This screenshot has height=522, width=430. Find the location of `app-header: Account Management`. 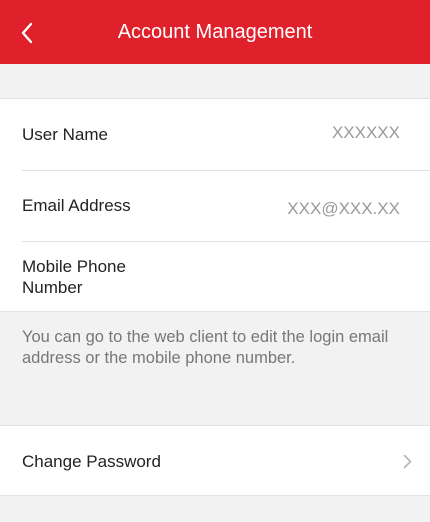

app-header: Account Management is located at coordinates (215, 32).